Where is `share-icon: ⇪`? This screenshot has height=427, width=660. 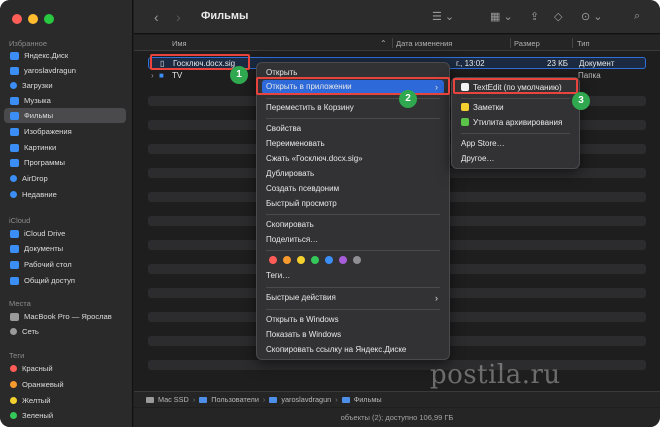 share-icon: ⇪ is located at coordinates (534, 16).